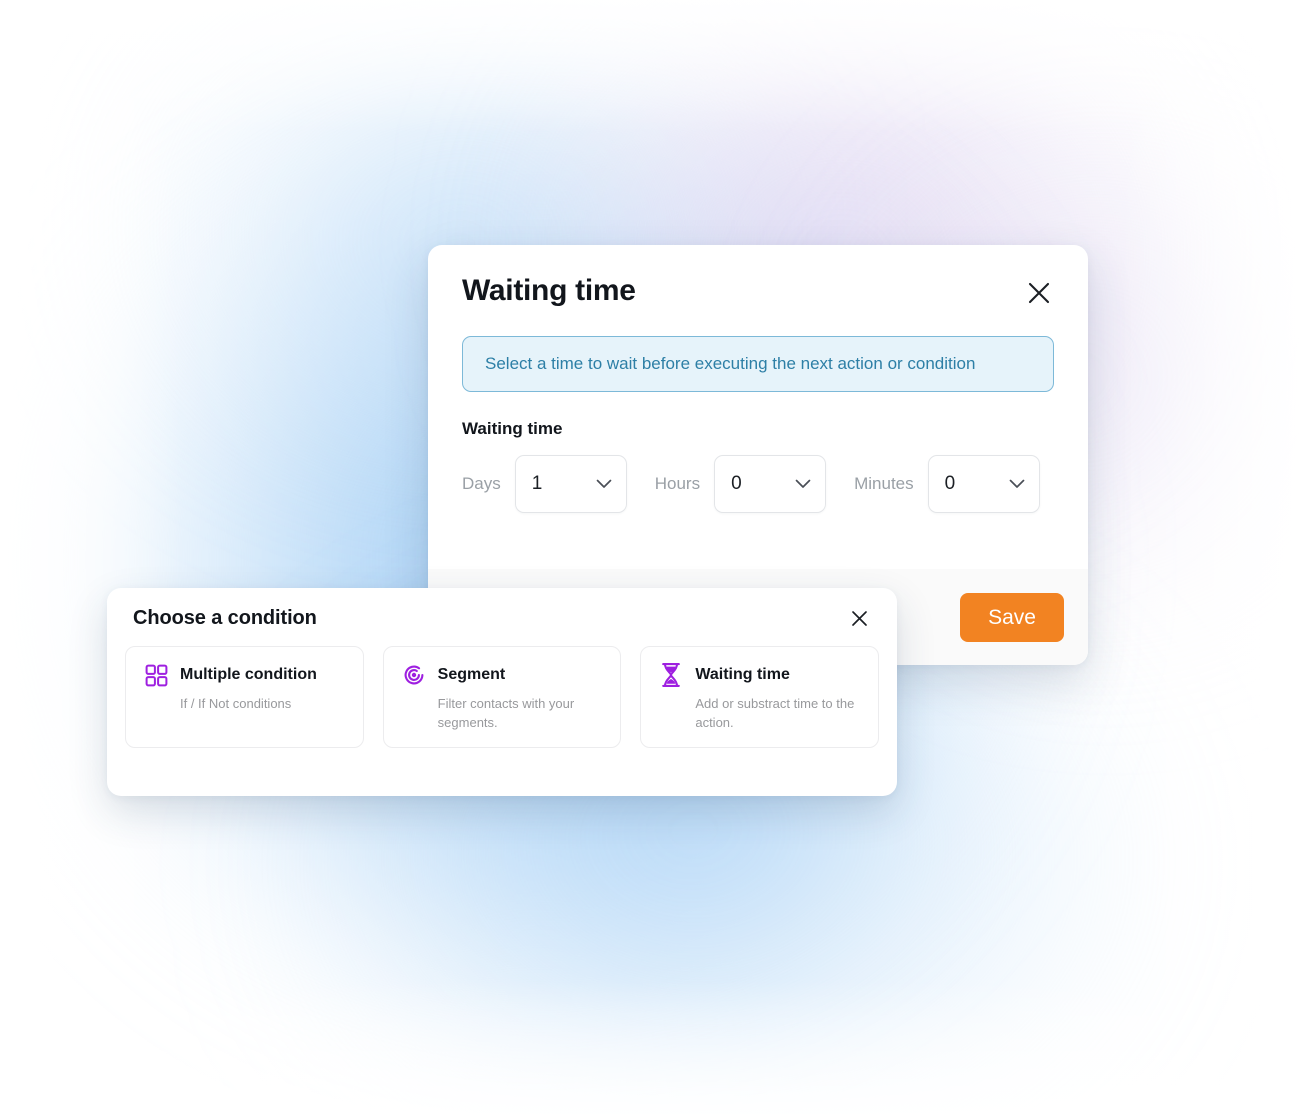 The width and height of the screenshot is (1300, 1114). Describe the element at coordinates (236, 703) in the screenshot. I see `condition-card-description: If / If Not conditions` at that location.